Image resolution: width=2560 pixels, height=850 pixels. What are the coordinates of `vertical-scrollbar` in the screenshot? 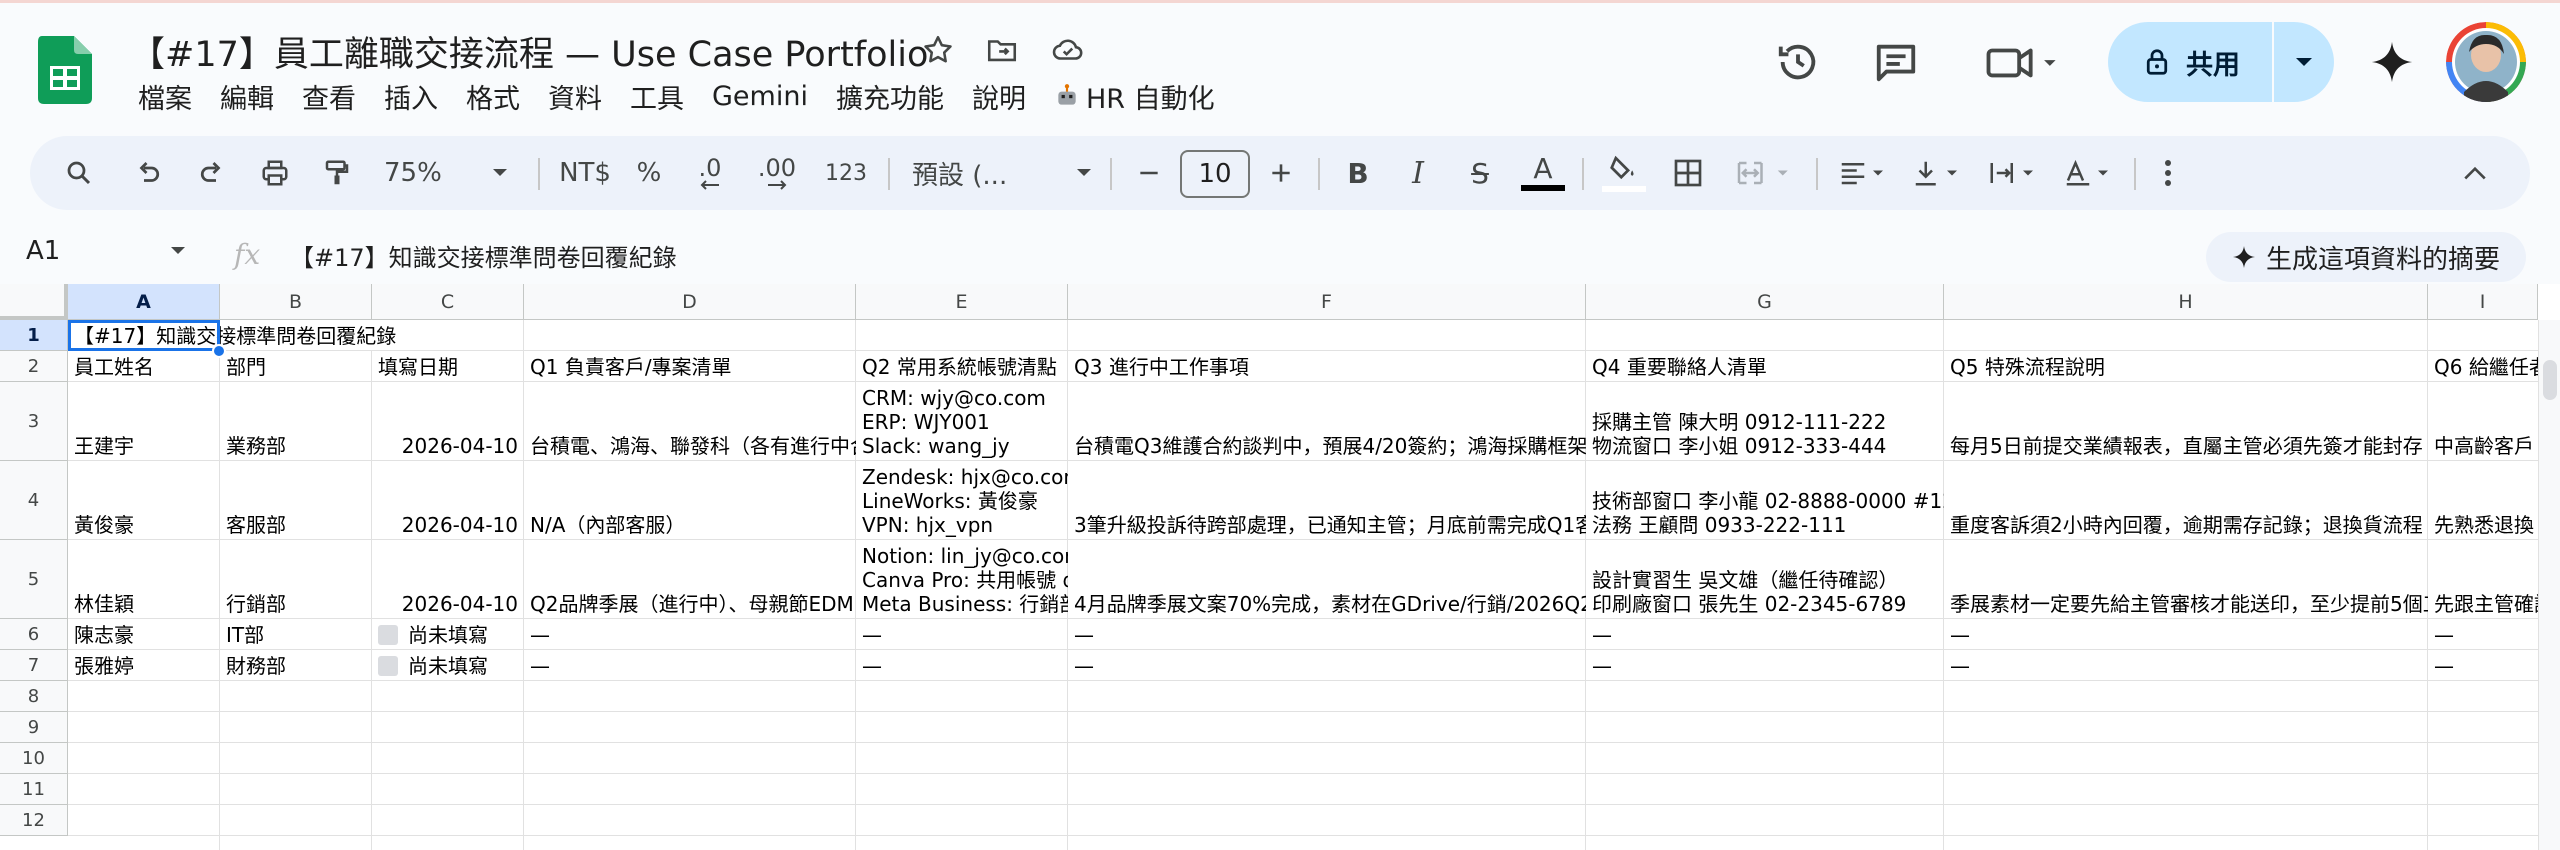 It's located at (2549, 585).